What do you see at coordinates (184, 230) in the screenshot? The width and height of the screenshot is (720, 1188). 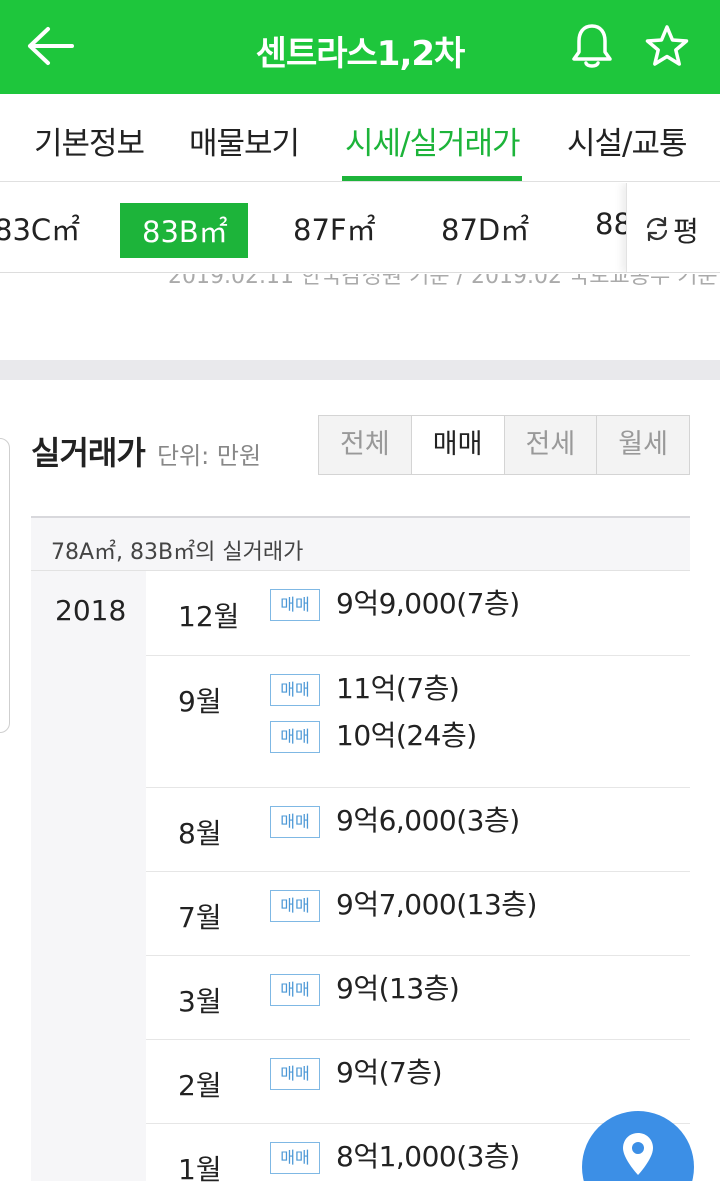 I see `size-option-selected: 83B㎡` at bounding box center [184, 230].